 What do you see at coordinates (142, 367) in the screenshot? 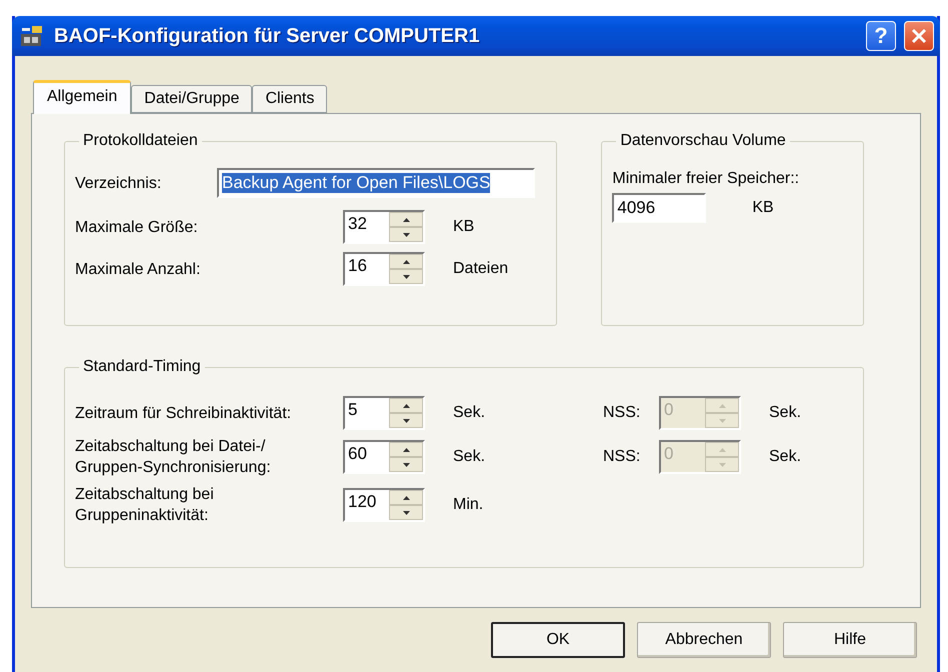
I see `group-title: Standard-Timing` at bounding box center [142, 367].